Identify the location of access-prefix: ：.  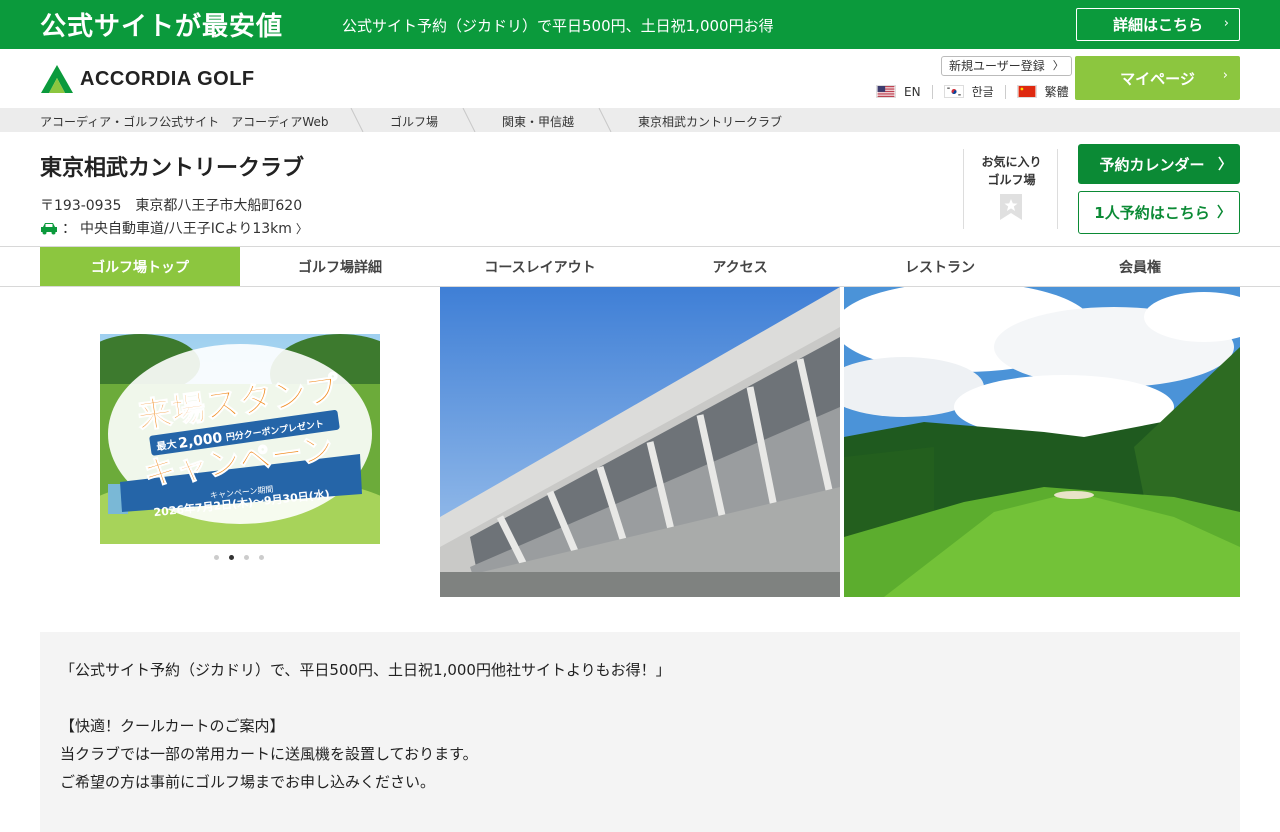
(69, 229).